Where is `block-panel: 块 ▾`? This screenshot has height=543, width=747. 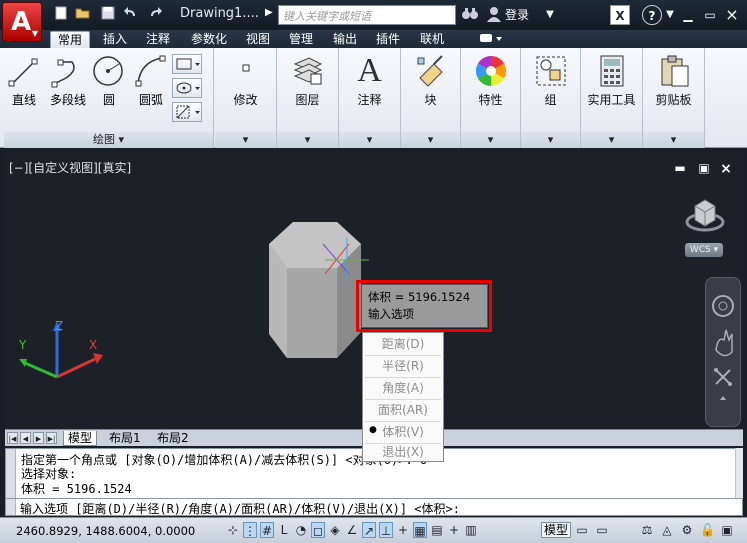
block-panel: 块 ▾ is located at coordinates (431, 98).